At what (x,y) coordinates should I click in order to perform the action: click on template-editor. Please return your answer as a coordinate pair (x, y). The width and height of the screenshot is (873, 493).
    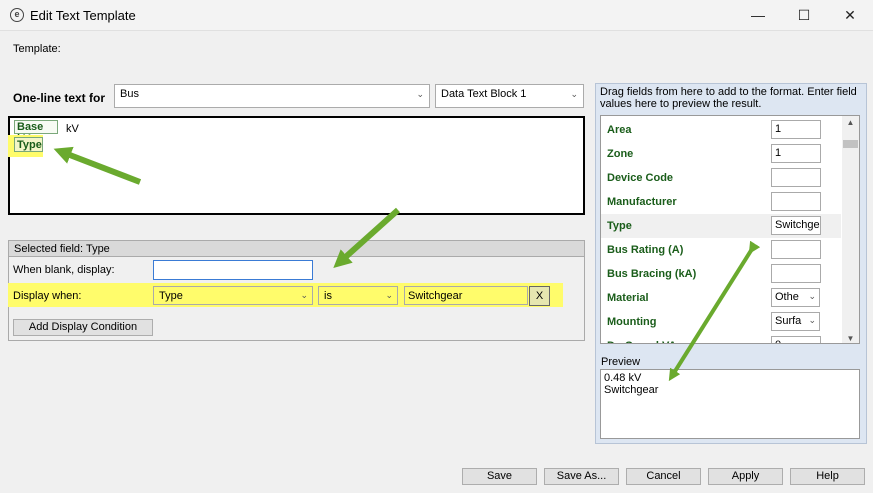
    Looking at the image, I should click on (296, 165).